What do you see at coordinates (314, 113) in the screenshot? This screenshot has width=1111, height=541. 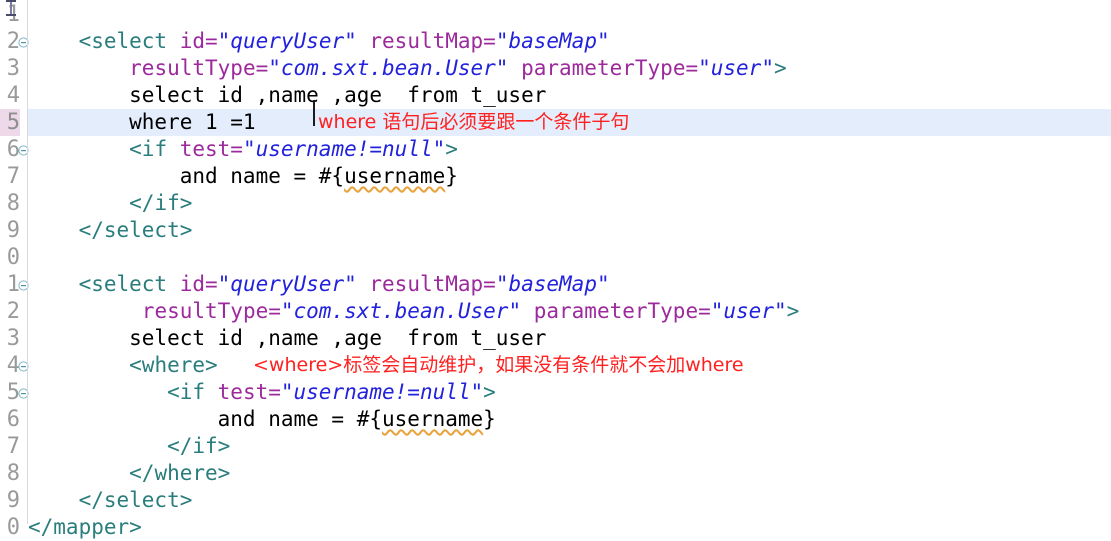 I see `text-caret-line5` at bounding box center [314, 113].